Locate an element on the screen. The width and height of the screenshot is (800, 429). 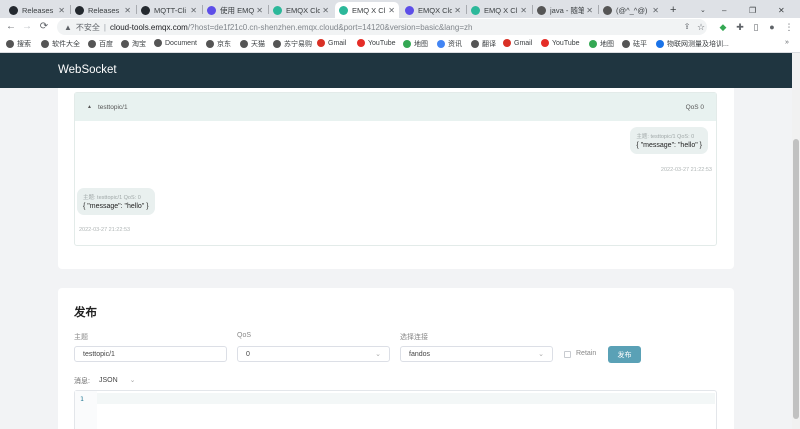
reload-icon: ⟳ is located at coordinates (44, 27).